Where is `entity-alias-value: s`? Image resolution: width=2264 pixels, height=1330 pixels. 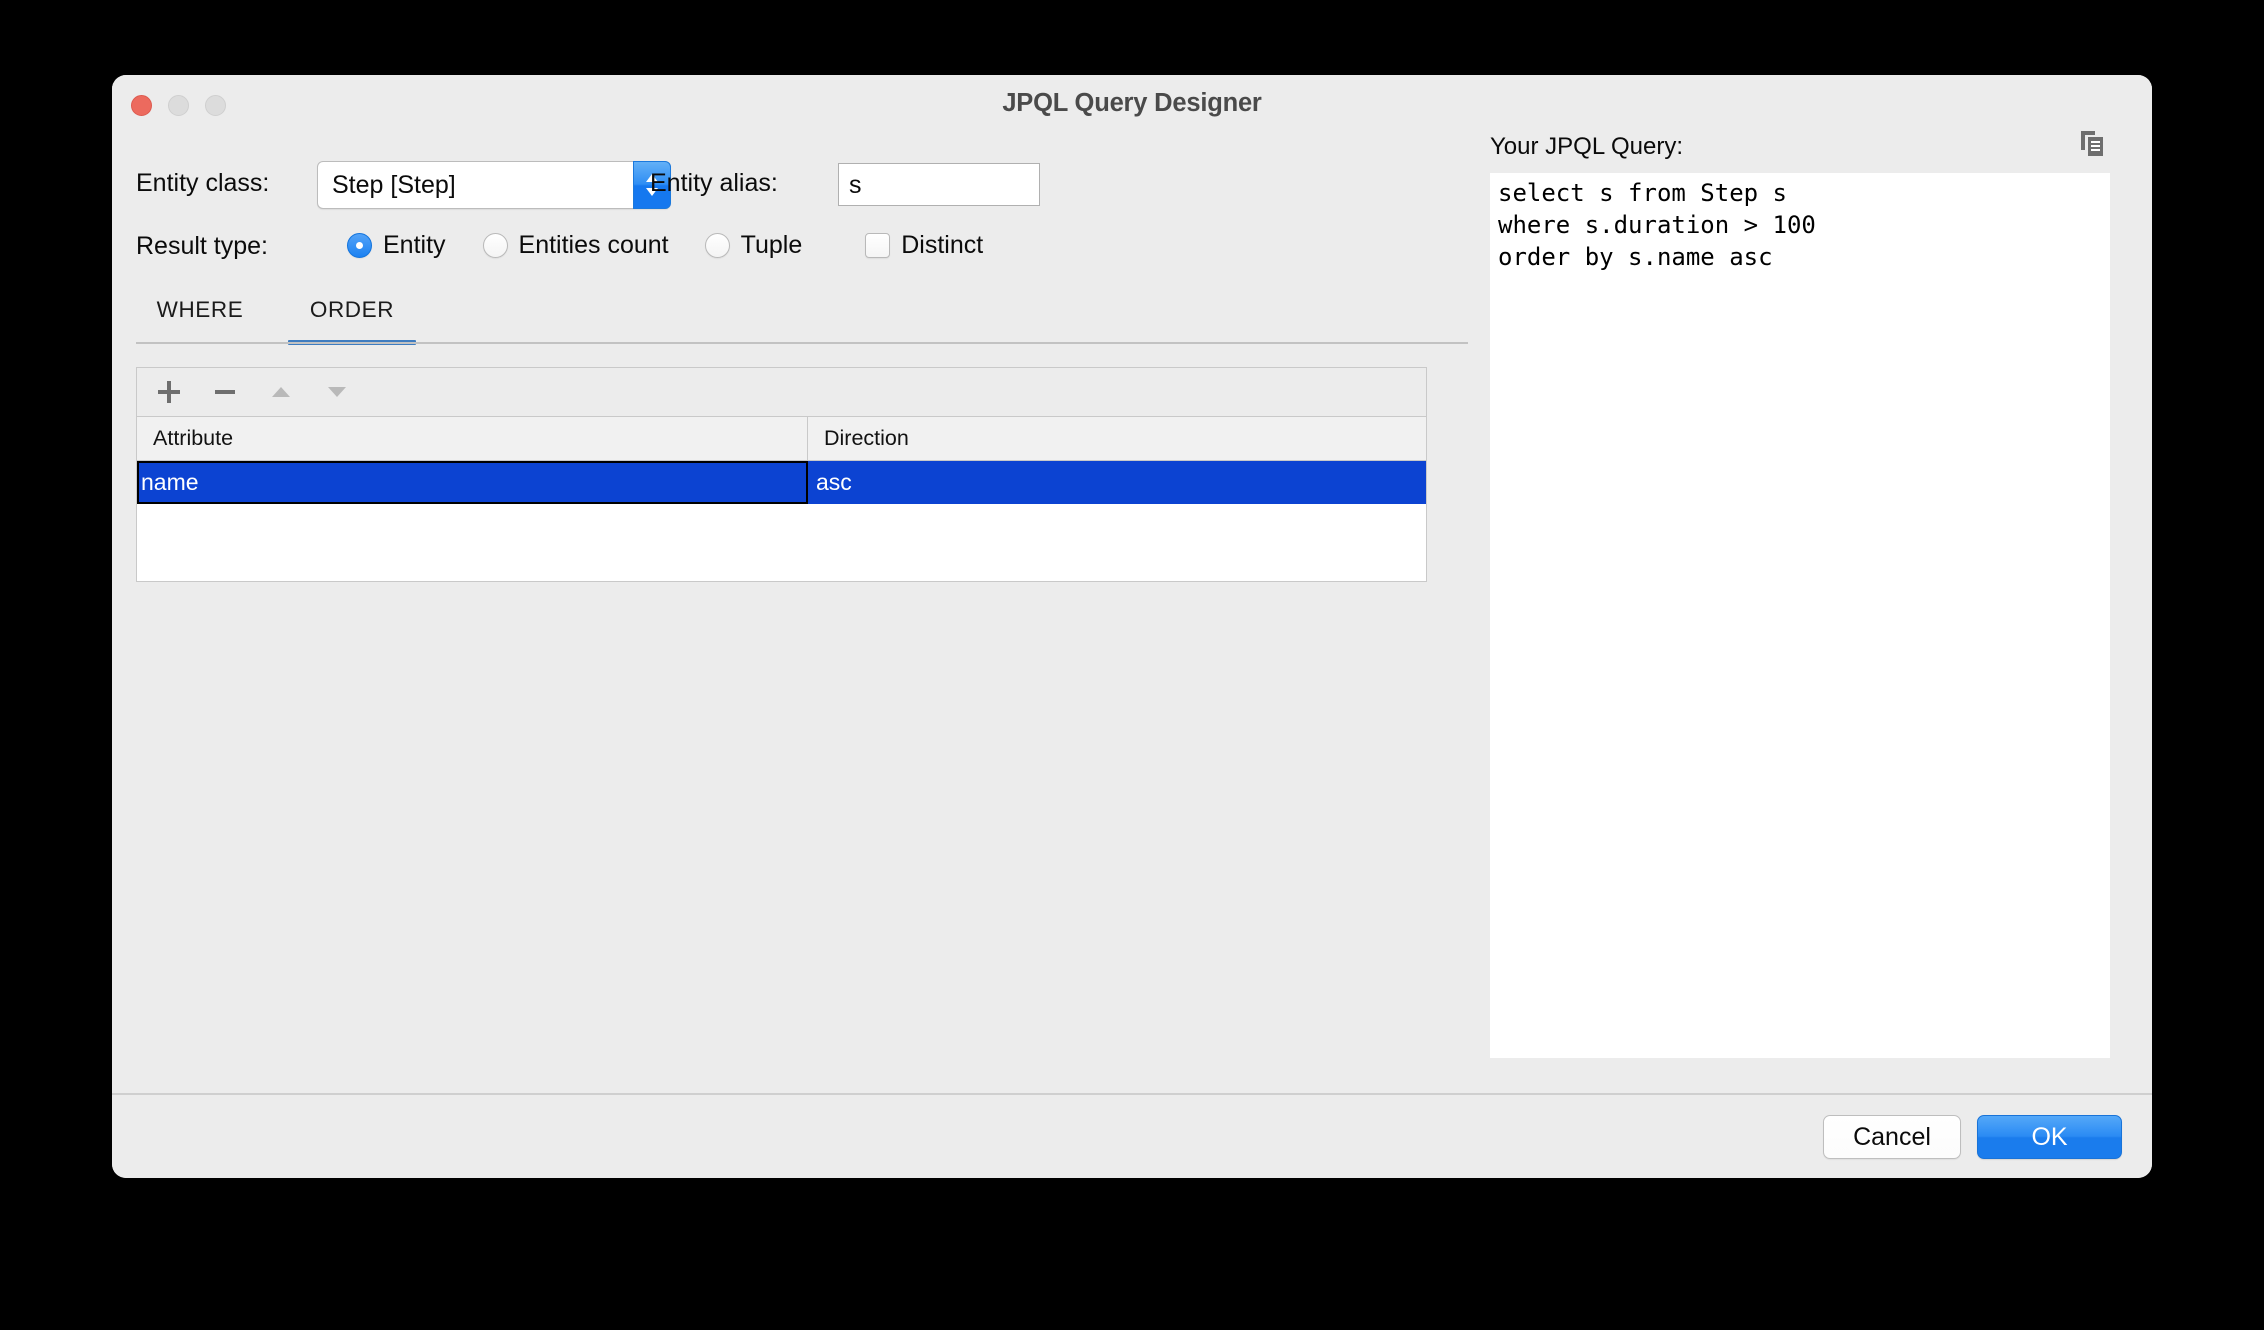
entity-alias-value: s is located at coordinates (855, 185).